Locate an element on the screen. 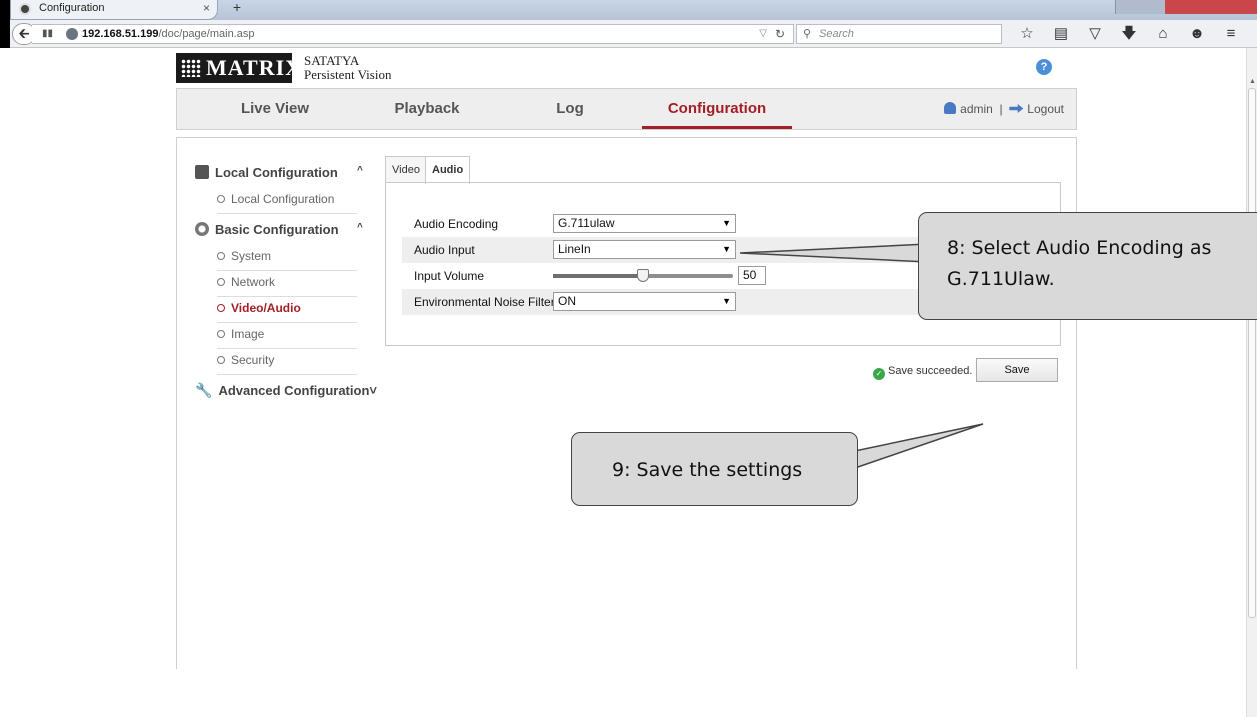 The height and width of the screenshot is (717, 1257). callout-step-8-line2: G.711Ulaw. is located at coordinates (1001, 279).